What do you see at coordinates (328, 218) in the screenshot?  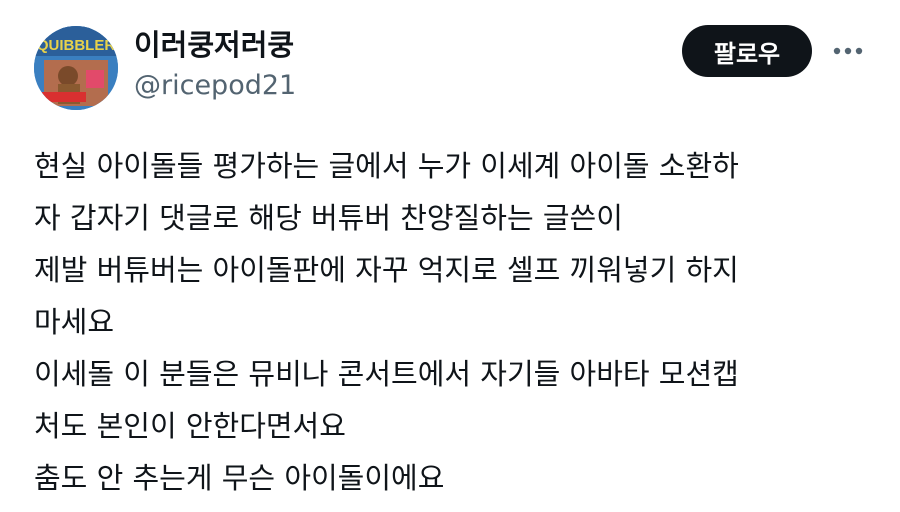 I see `tweet-line: 자 갑자기 댓글로 해당 버튜버 찬양질하는 글쓴이` at bounding box center [328, 218].